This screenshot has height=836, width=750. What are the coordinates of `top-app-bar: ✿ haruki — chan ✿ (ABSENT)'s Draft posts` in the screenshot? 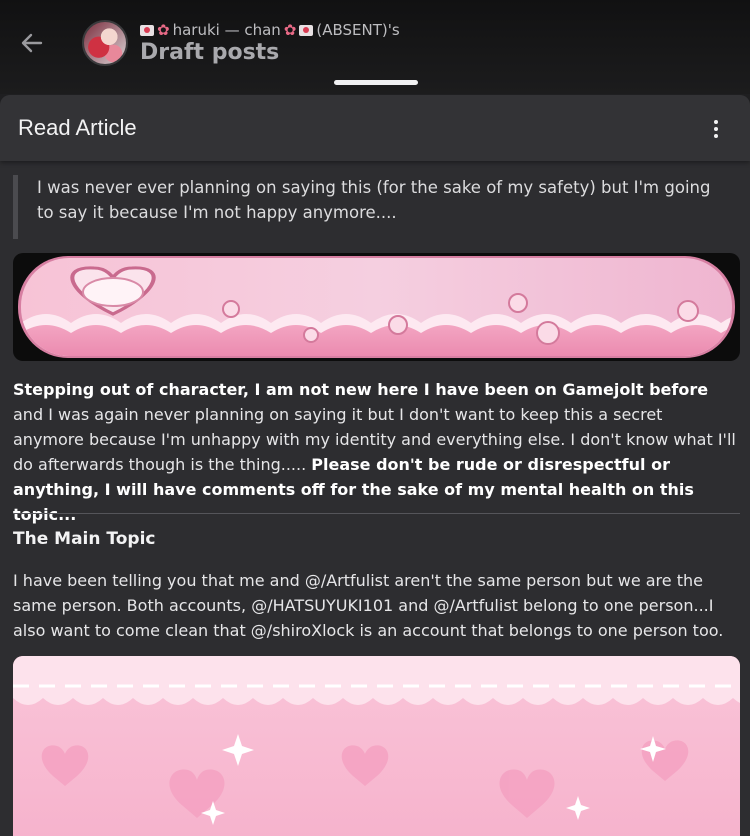 It's located at (375, 47).